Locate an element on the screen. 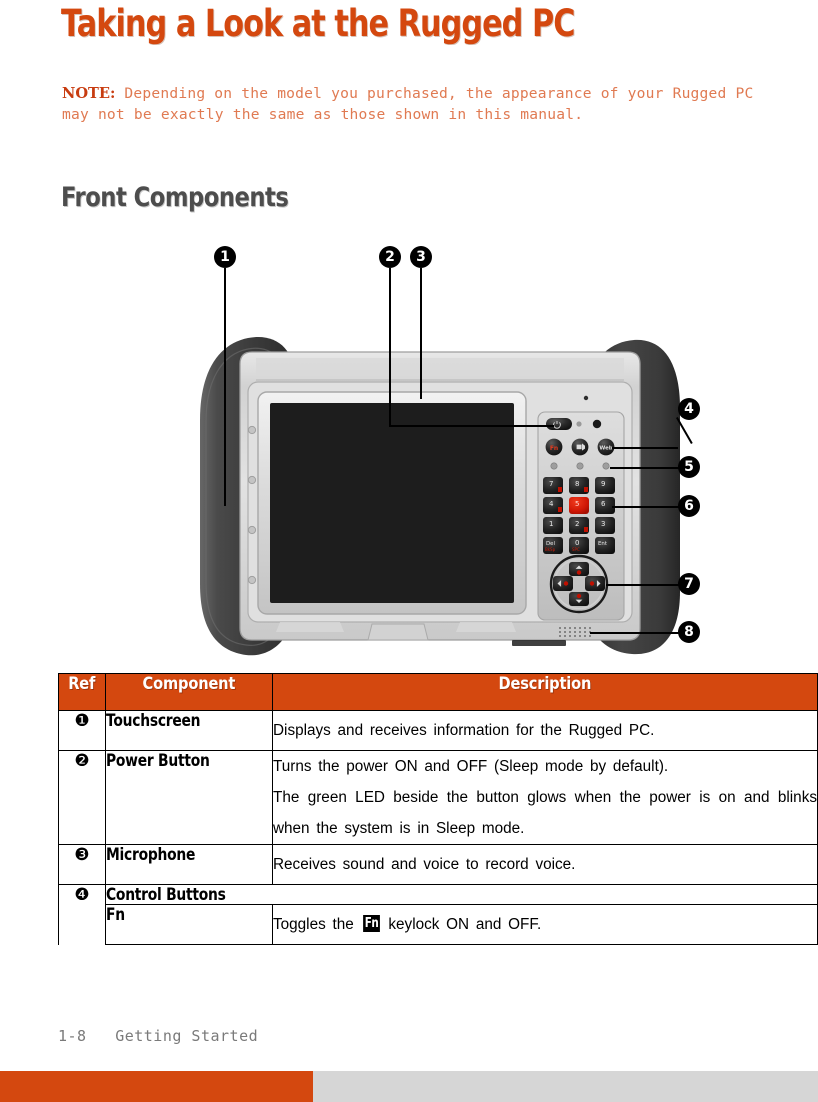 The image size is (818, 1102). row-component: Microphone is located at coordinates (189, 864).